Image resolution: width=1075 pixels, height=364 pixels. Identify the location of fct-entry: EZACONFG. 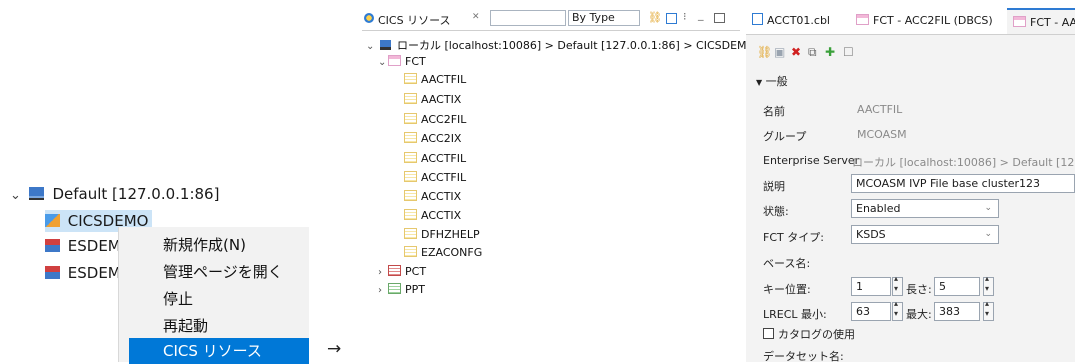
(443, 253).